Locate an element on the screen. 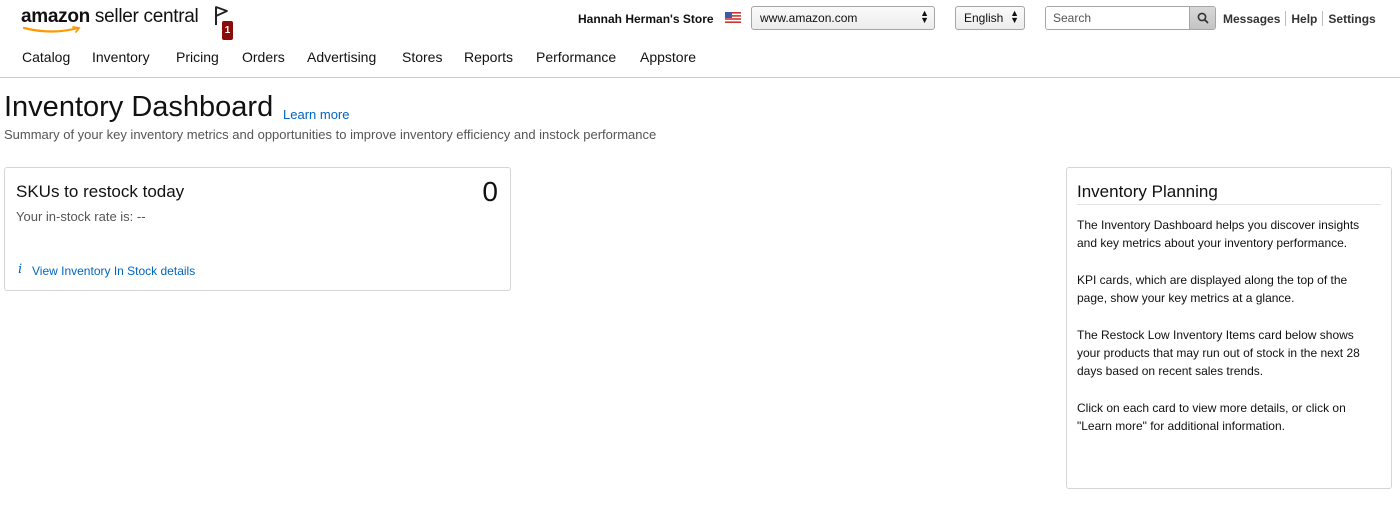 The width and height of the screenshot is (1400, 506). seller-central-logo: amazon seller central is located at coordinates (110, 19).